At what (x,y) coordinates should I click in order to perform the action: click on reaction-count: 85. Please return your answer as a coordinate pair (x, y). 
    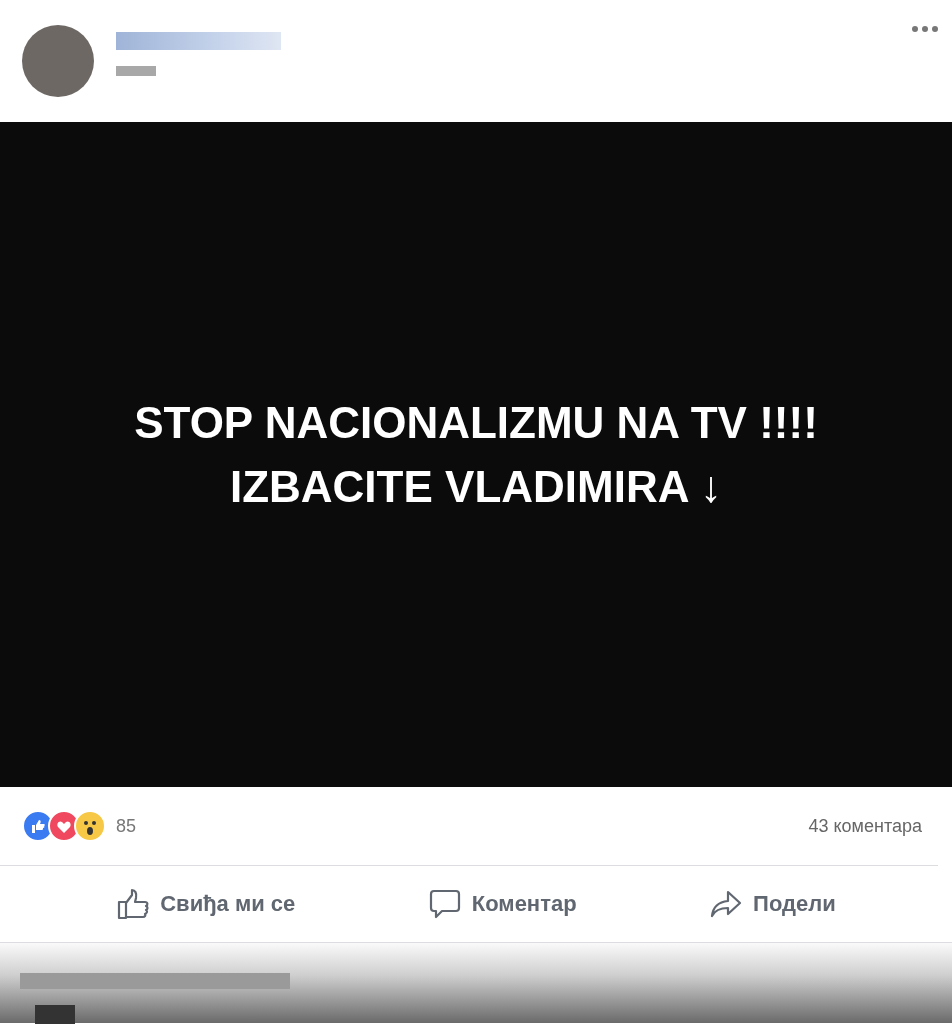
    Looking at the image, I should click on (126, 826).